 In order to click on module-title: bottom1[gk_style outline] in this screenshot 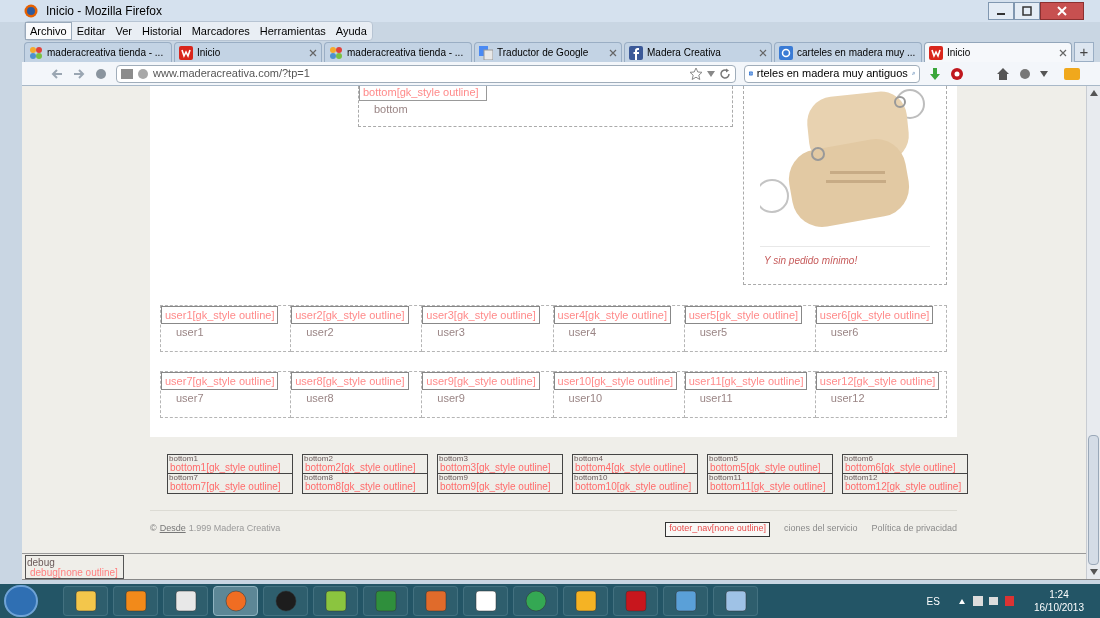, I will do `click(225, 468)`.